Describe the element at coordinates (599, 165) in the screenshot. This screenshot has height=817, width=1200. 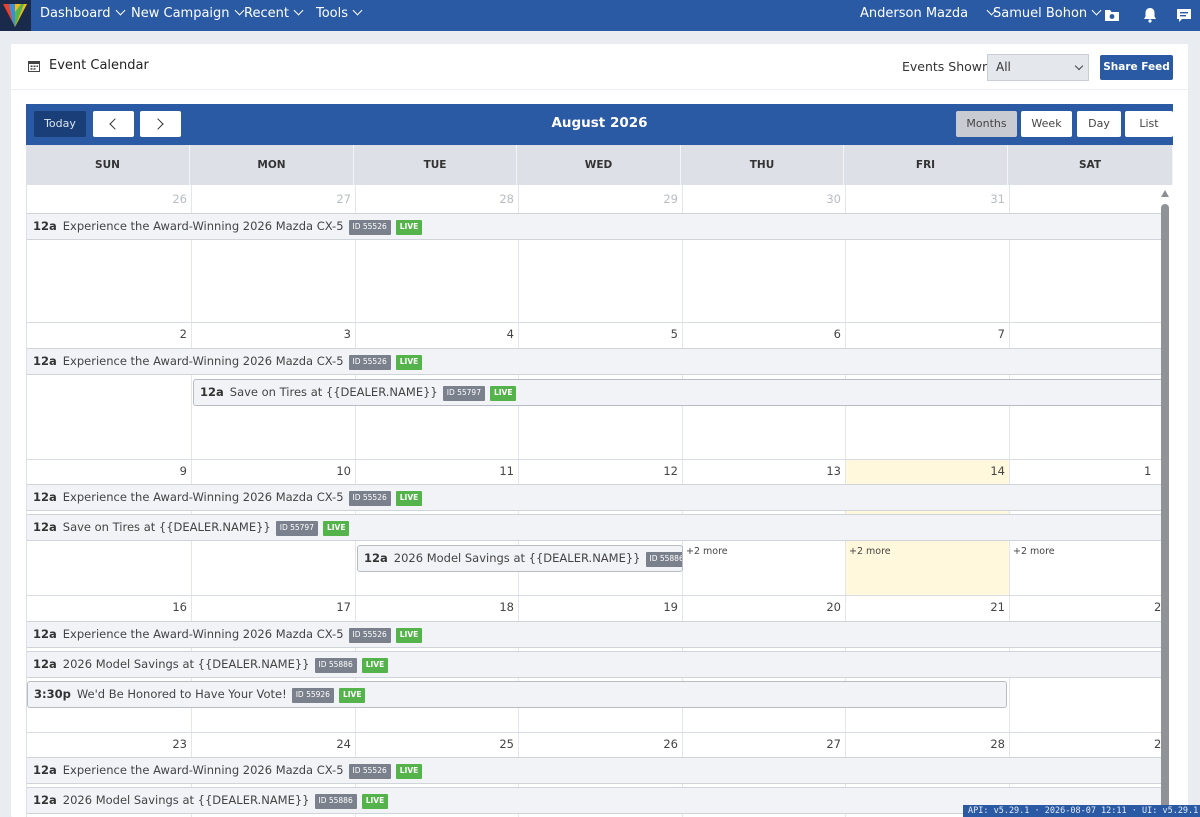
I see `weekday-header: SUN MON TUE WED THU FRI SAT` at that location.